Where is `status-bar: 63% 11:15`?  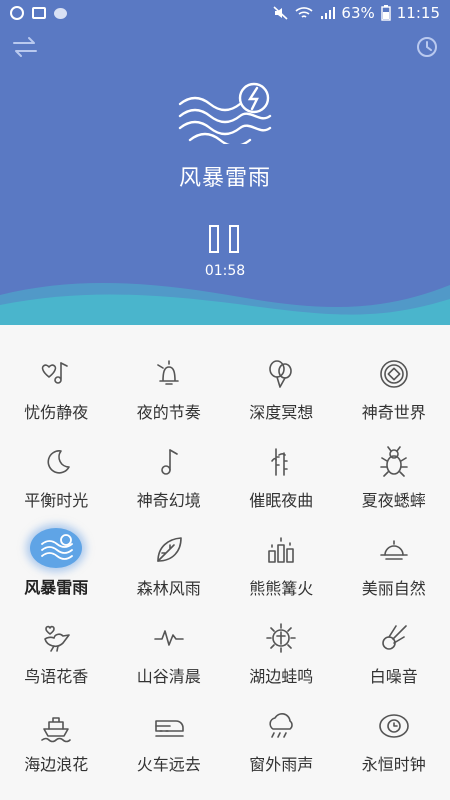 status-bar: 63% 11:15 is located at coordinates (225, 13).